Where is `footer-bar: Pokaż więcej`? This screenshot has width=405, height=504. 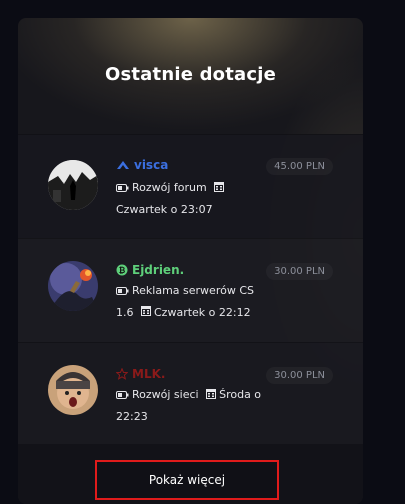
footer-bar: Pokaż więcej is located at coordinates (190, 474).